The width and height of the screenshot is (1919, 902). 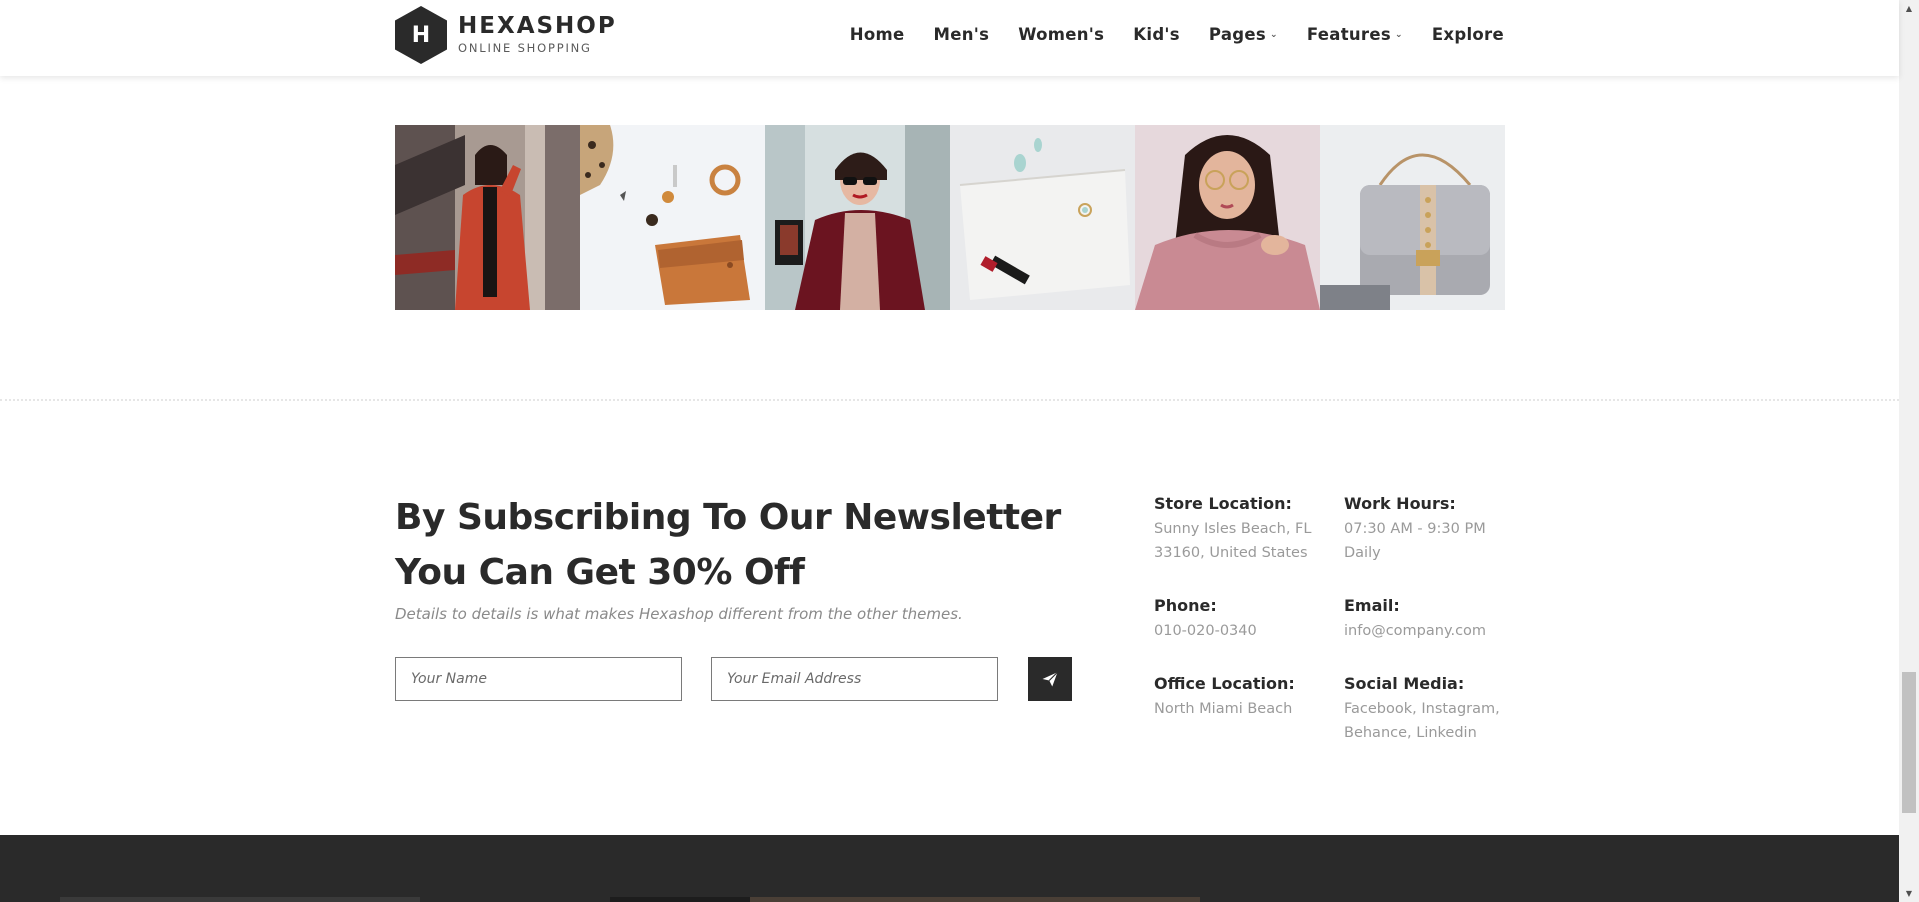 I want to click on nav-item-features: Features ⌄, so click(x=1355, y=34).